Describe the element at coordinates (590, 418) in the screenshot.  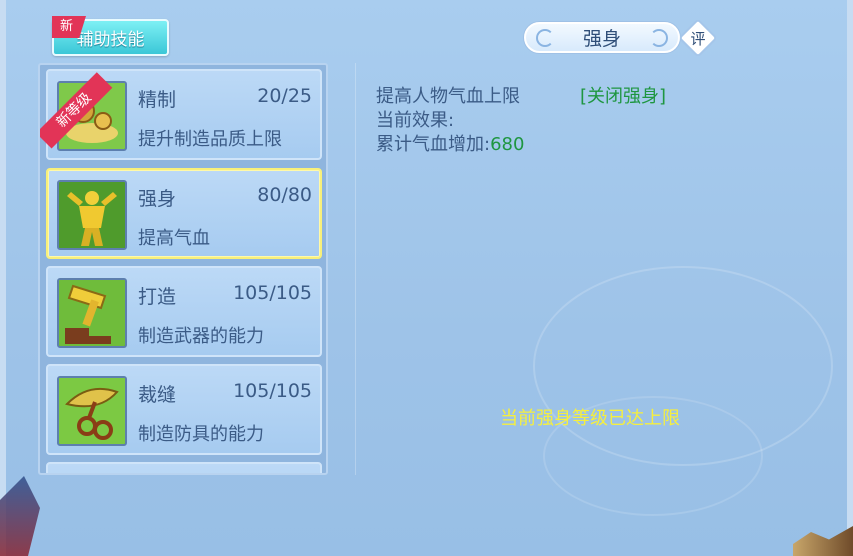
I see `max-level-notice: 当前强身等级已达上限` at that location.